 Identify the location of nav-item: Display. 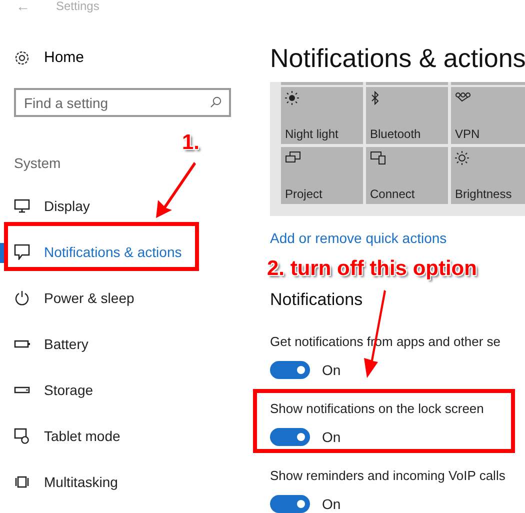
(52, 206).